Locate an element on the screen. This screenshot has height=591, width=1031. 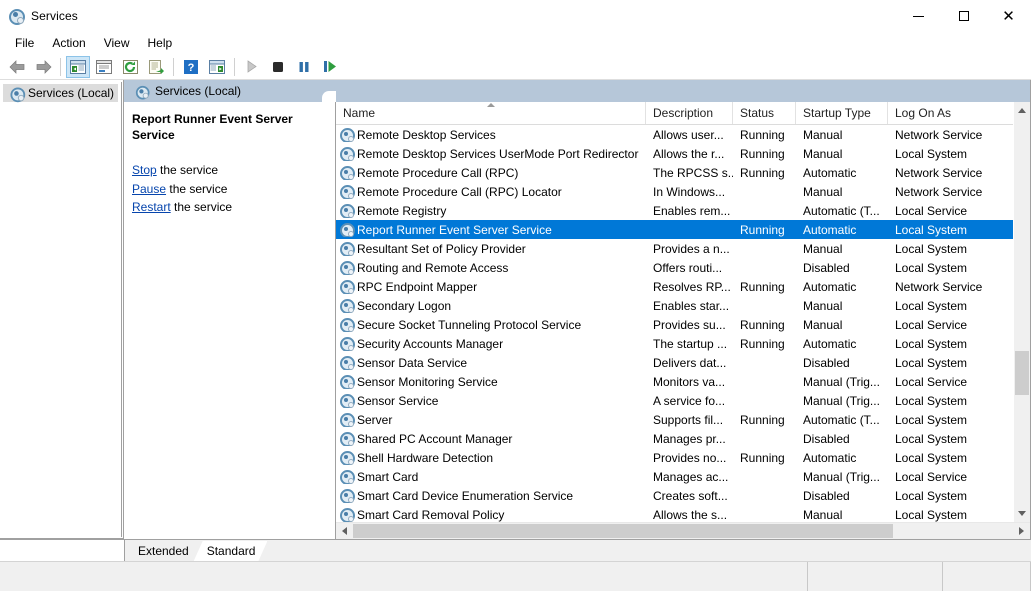
properties-button is located at coordinates (104, 67).